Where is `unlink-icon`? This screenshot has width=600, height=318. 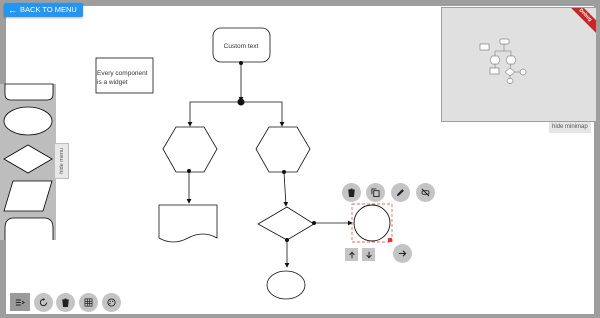 unlink-icon is located at coordinates (425, 192).